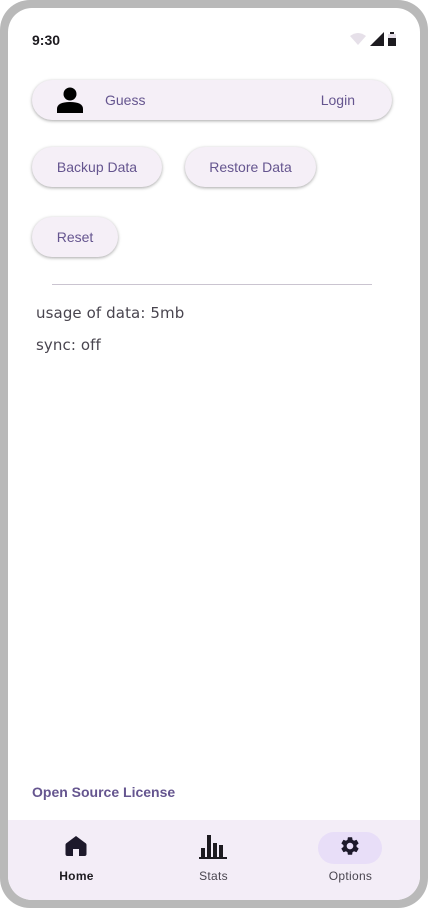 The height and width of the screenshot is (908, 428). Describe the element at coordinates (76, 876) in the screenshot. I see `nav-home-label: Home` at that location.